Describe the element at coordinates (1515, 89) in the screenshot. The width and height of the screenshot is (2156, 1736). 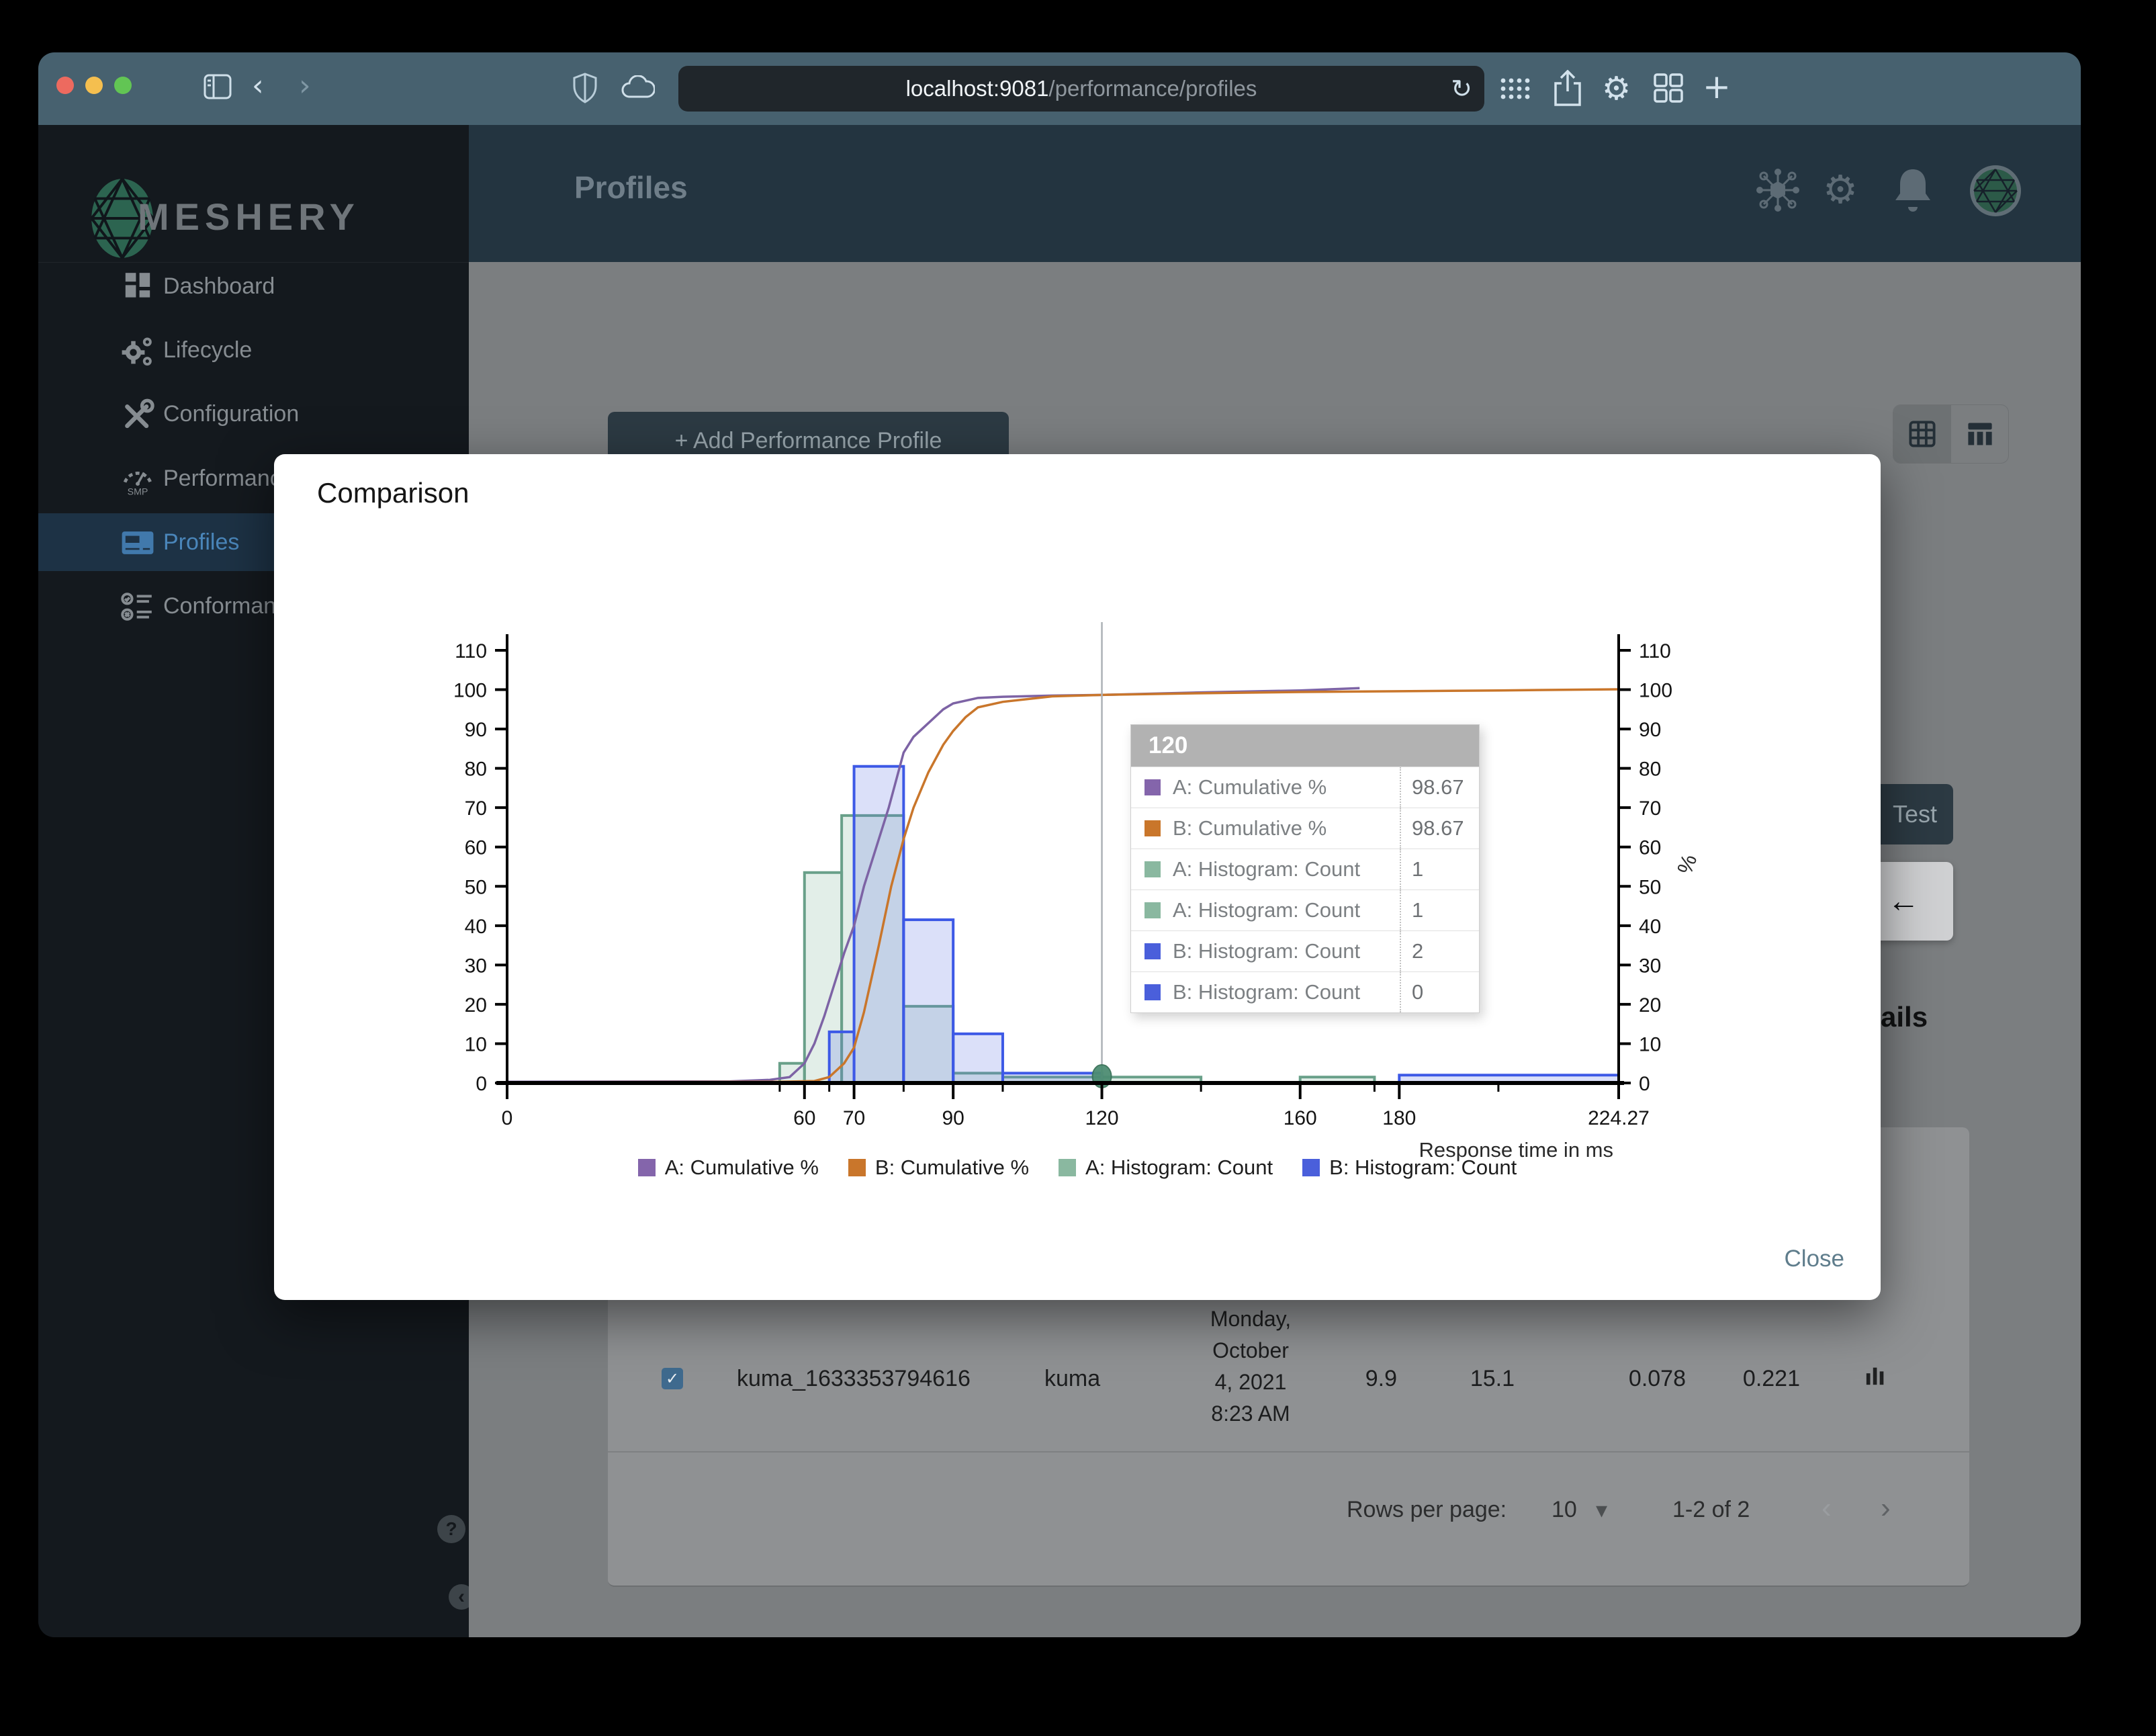
I see `extensions-grid-icon` at that location.